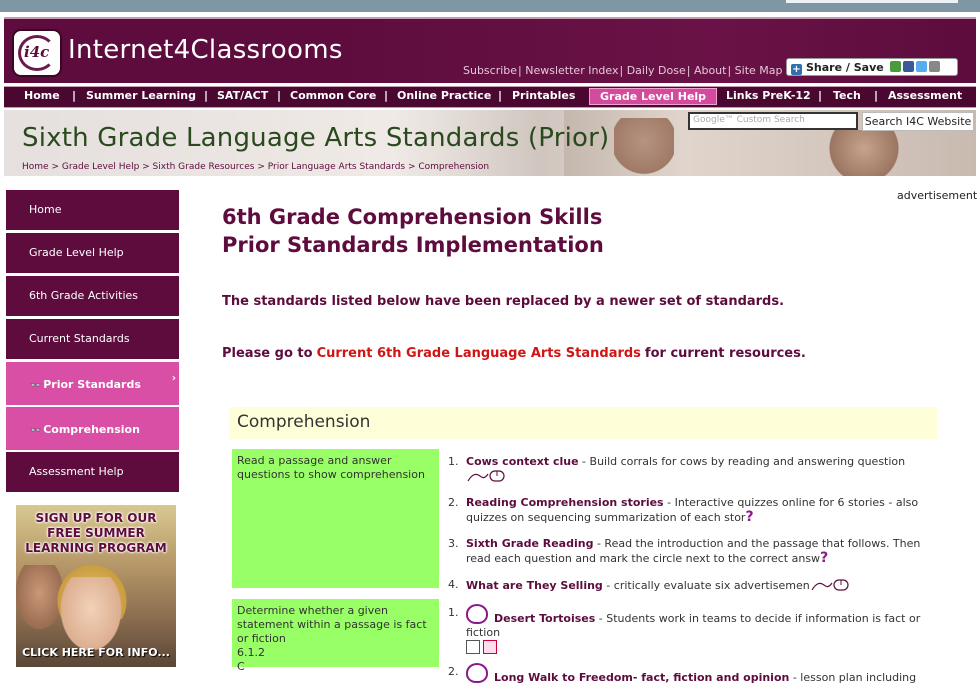 This screenshot has height=697, width=980. I want to click on lesson-plan-icon, so click(490, 647).